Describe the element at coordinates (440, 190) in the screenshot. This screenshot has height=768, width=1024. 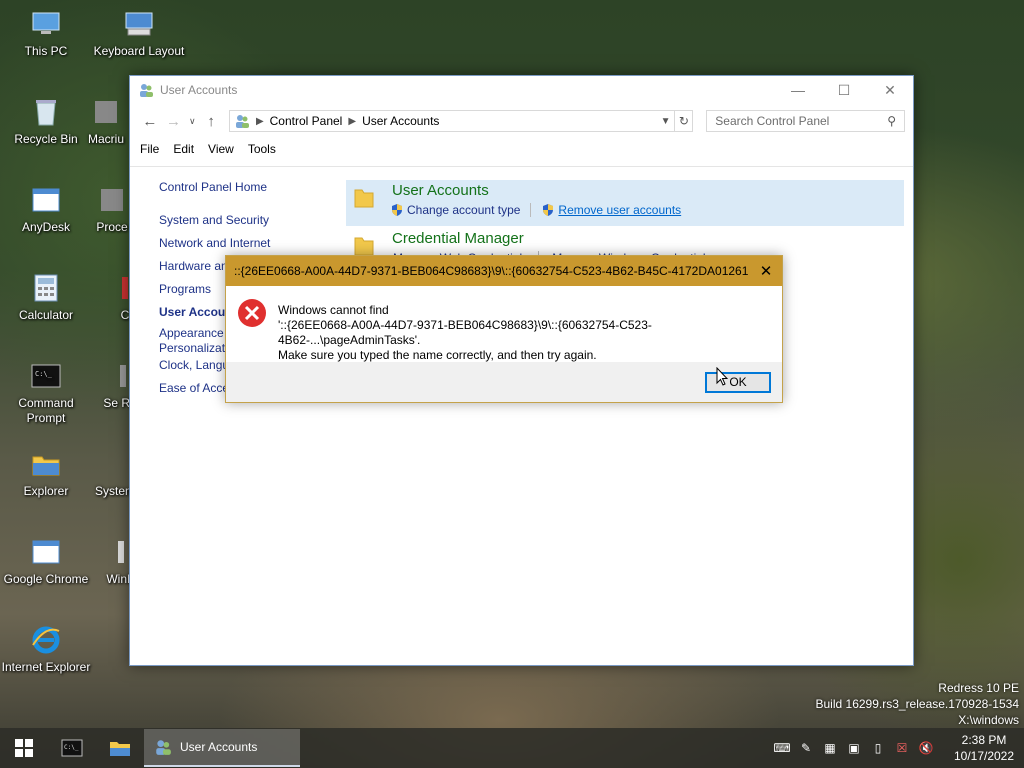
I see `category-title: User Accounts` at that location.